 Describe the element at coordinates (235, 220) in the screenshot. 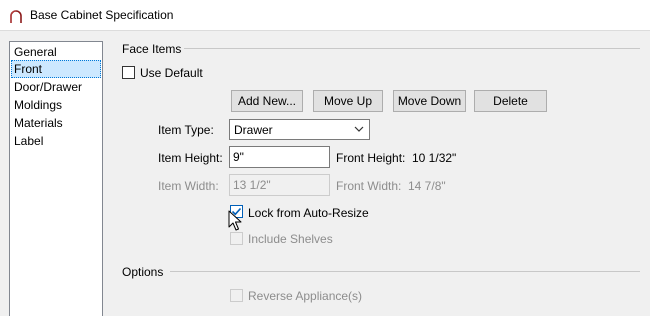

I see `mouse-pointer-icon` at that location.